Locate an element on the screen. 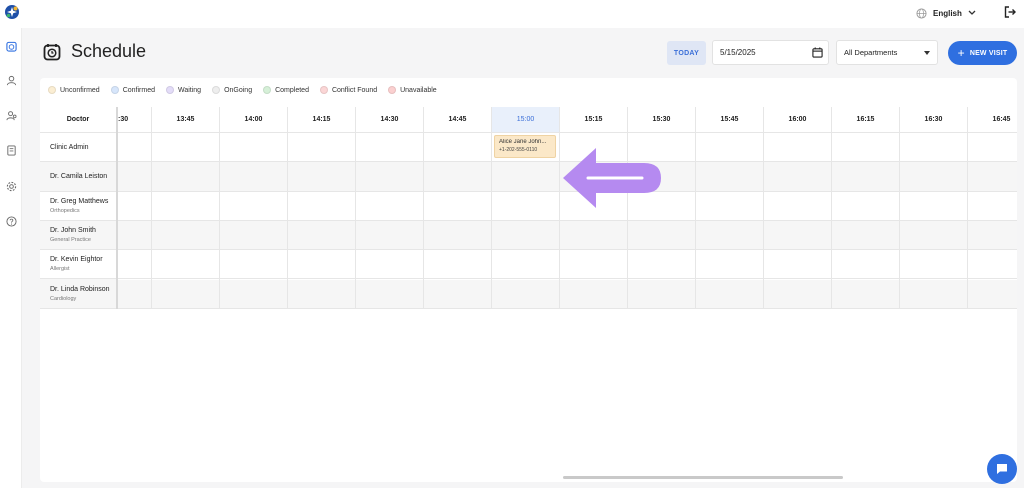 The width and height of the screenshot is (1024, 488). legend-label: OnGoing is located at coordinates (238, 90).